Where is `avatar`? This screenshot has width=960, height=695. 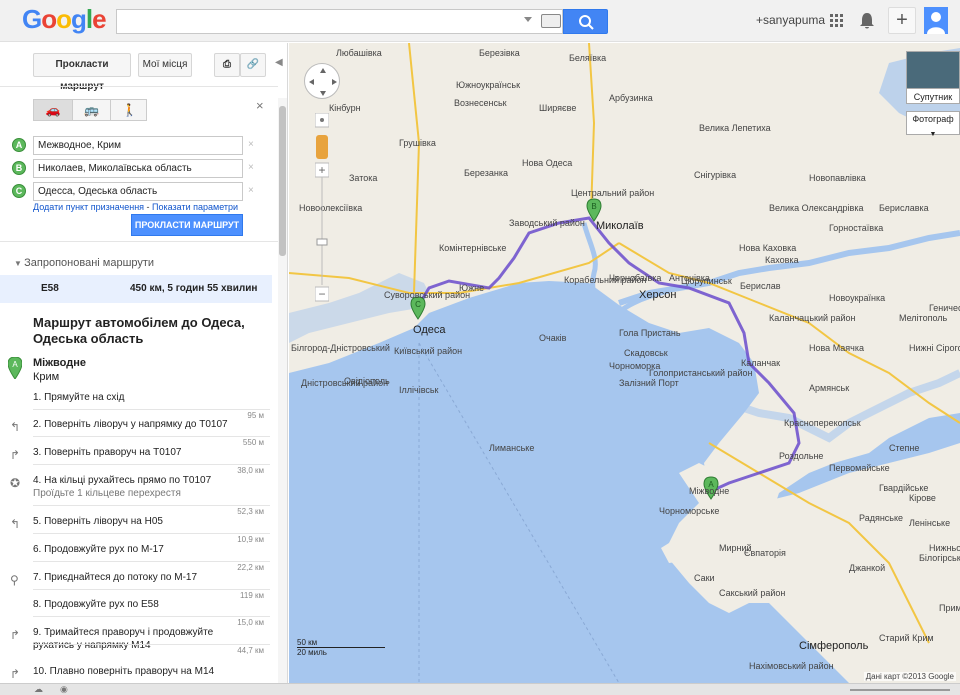 avatar is located at coordinates (936, 20).